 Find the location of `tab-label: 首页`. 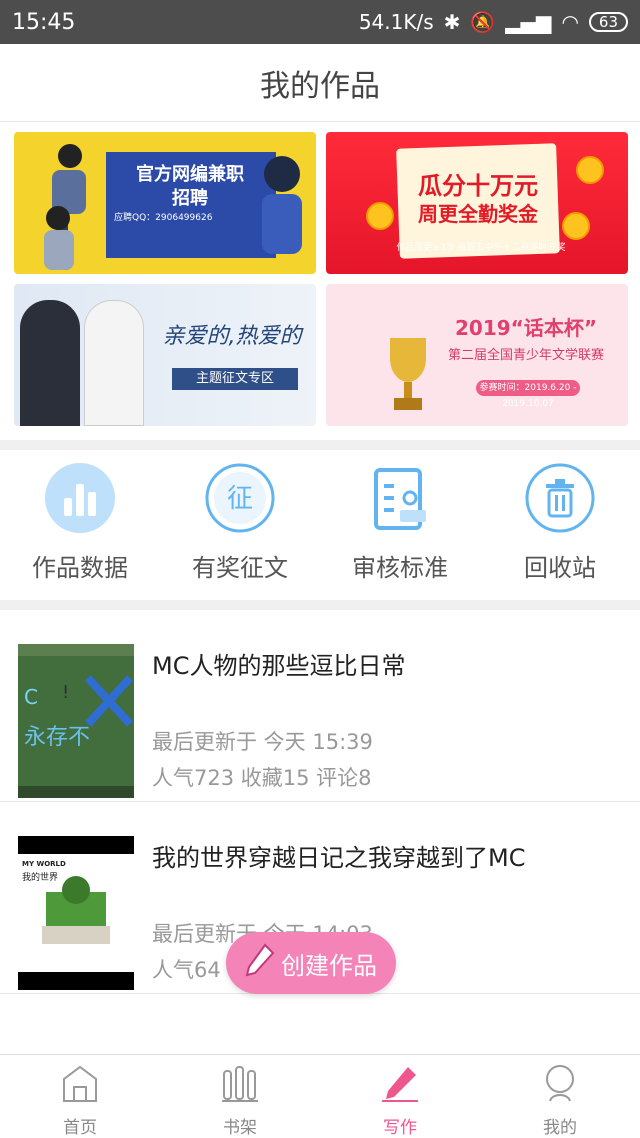

tab-label: 首页 is located at coordinates (80, 1128).